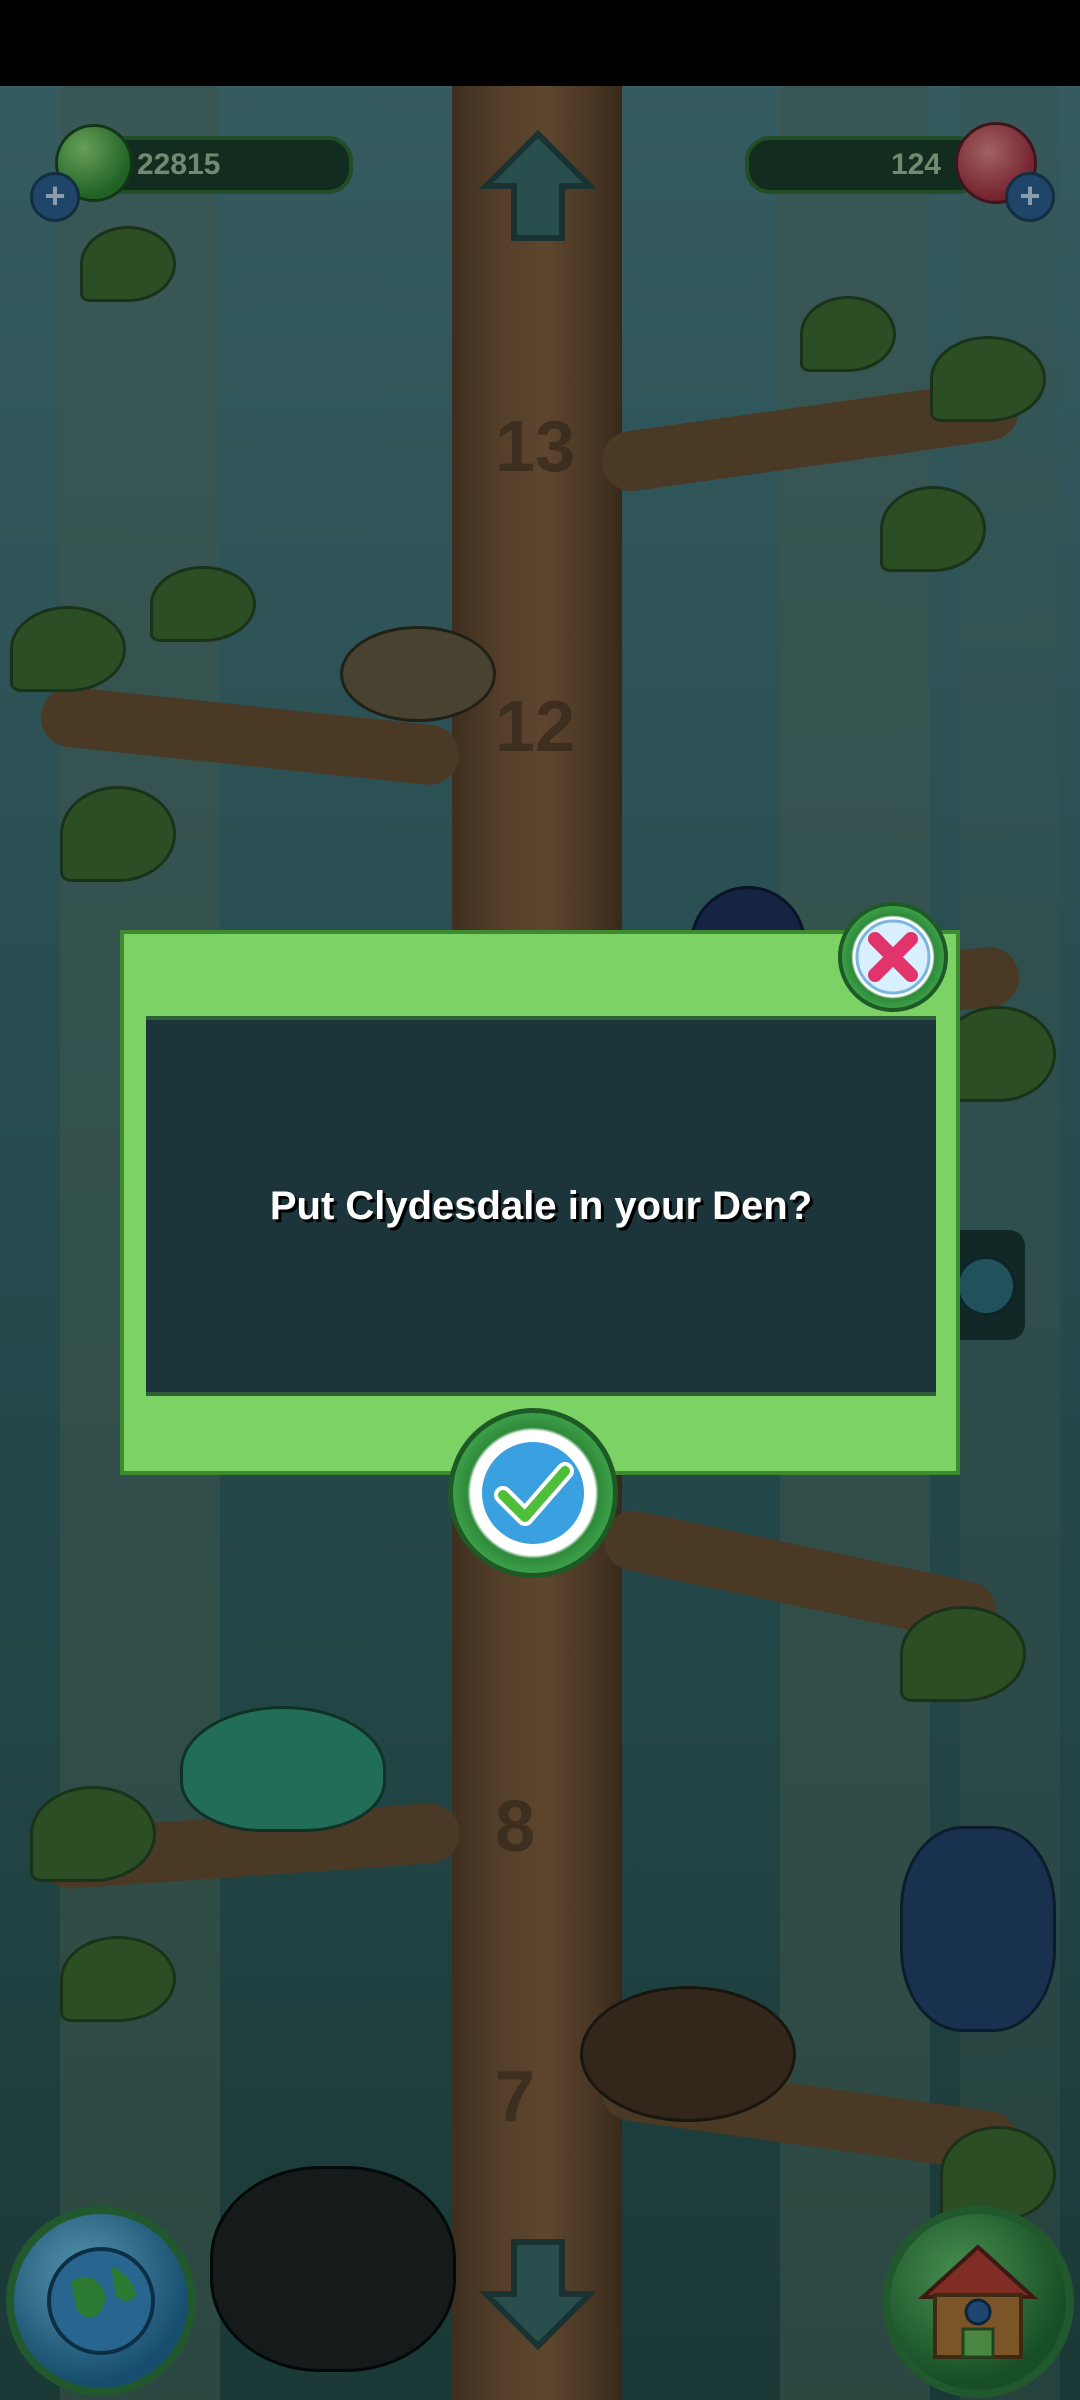 Image resolution: width=1080 pixels, height=2400 pixels. I want to click on dialog-panel: Put Clydesdale in your Den?, so click(541, 1206).